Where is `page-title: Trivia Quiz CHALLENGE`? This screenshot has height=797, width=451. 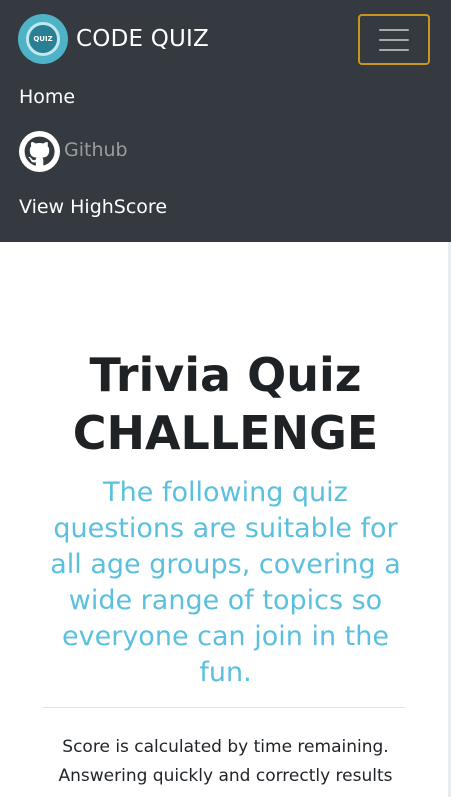
page-title: Trivia Quiz CHALLENGE is located at coordinates (225, 404).